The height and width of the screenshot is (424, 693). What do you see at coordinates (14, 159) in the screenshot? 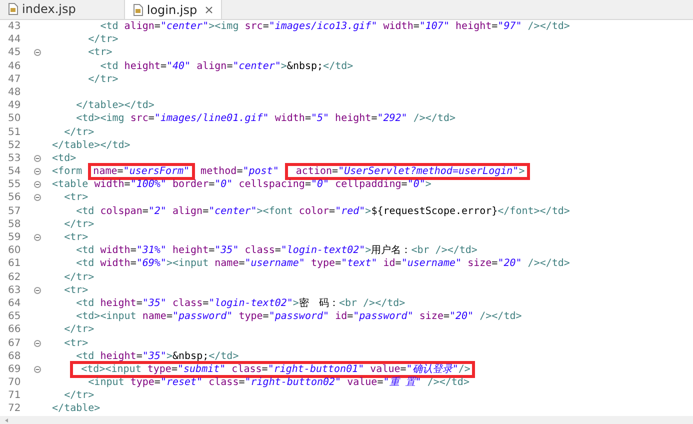
I see `line-number: 53` at bounding box center [14, 159].